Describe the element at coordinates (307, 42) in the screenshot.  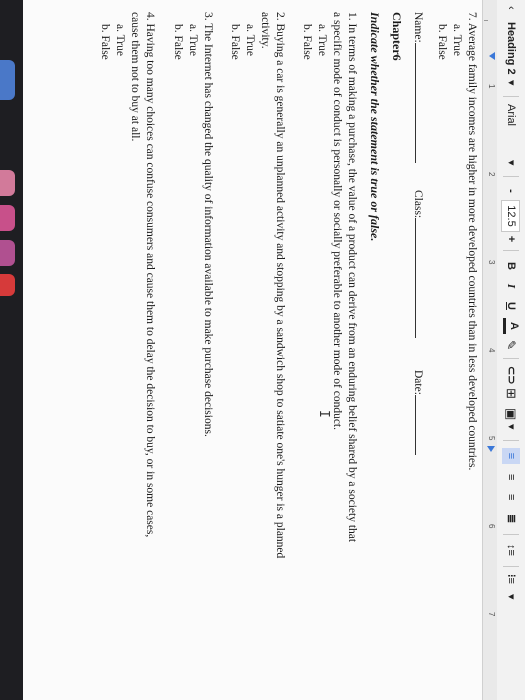
I see `q1-option-false: b. False` at that location.